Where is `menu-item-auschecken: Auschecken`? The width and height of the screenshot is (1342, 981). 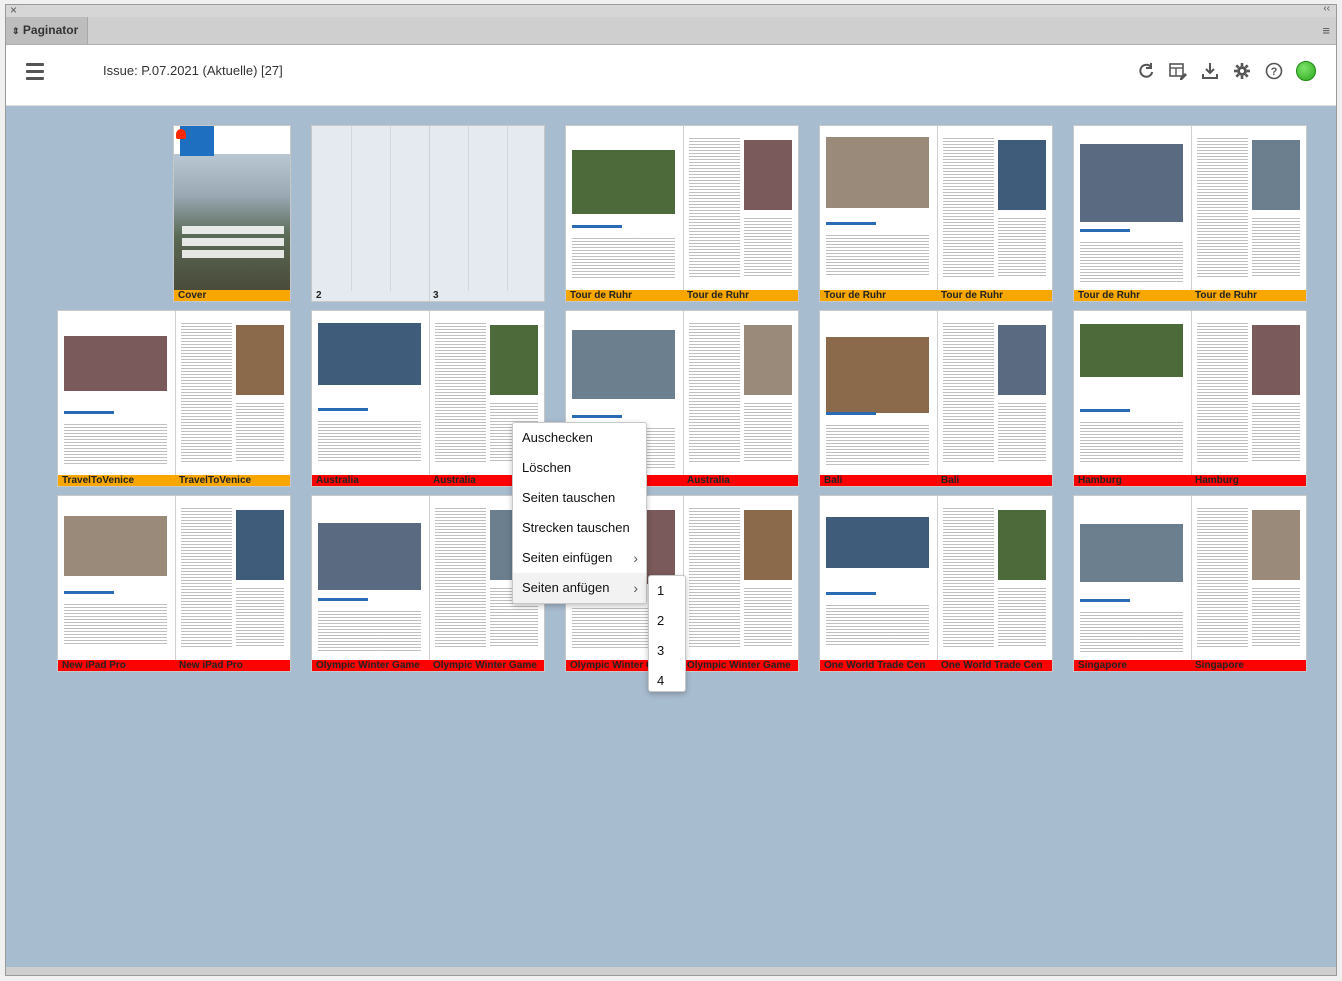 menu-item-auschecken: Auschecken is located at coordinates (579, 438).